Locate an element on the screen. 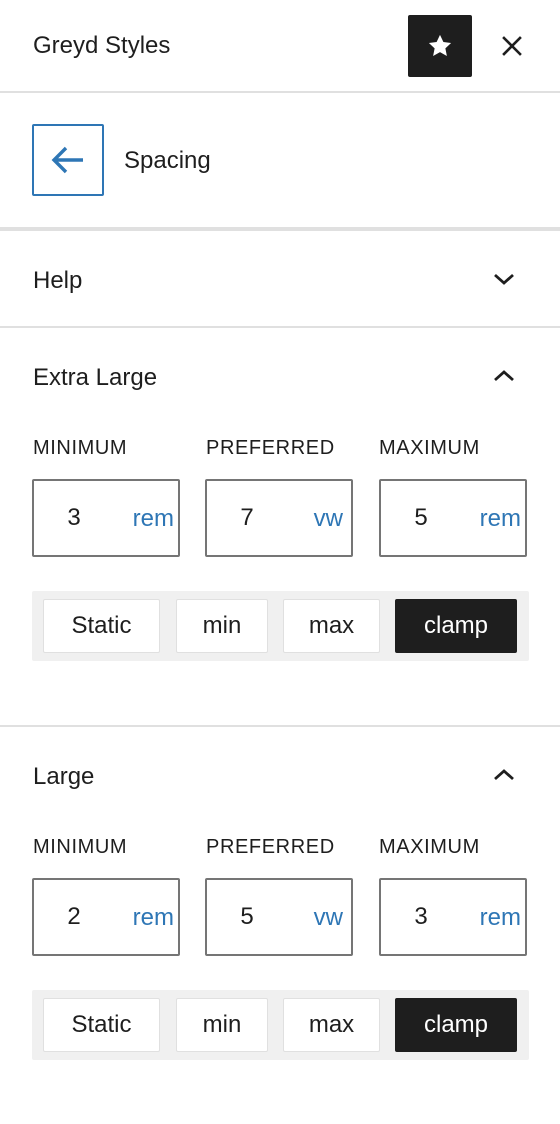 Image resolution: width=560 pixels, height=1124 pixels. arrow-left-icon is located at coordinates (67, 160).